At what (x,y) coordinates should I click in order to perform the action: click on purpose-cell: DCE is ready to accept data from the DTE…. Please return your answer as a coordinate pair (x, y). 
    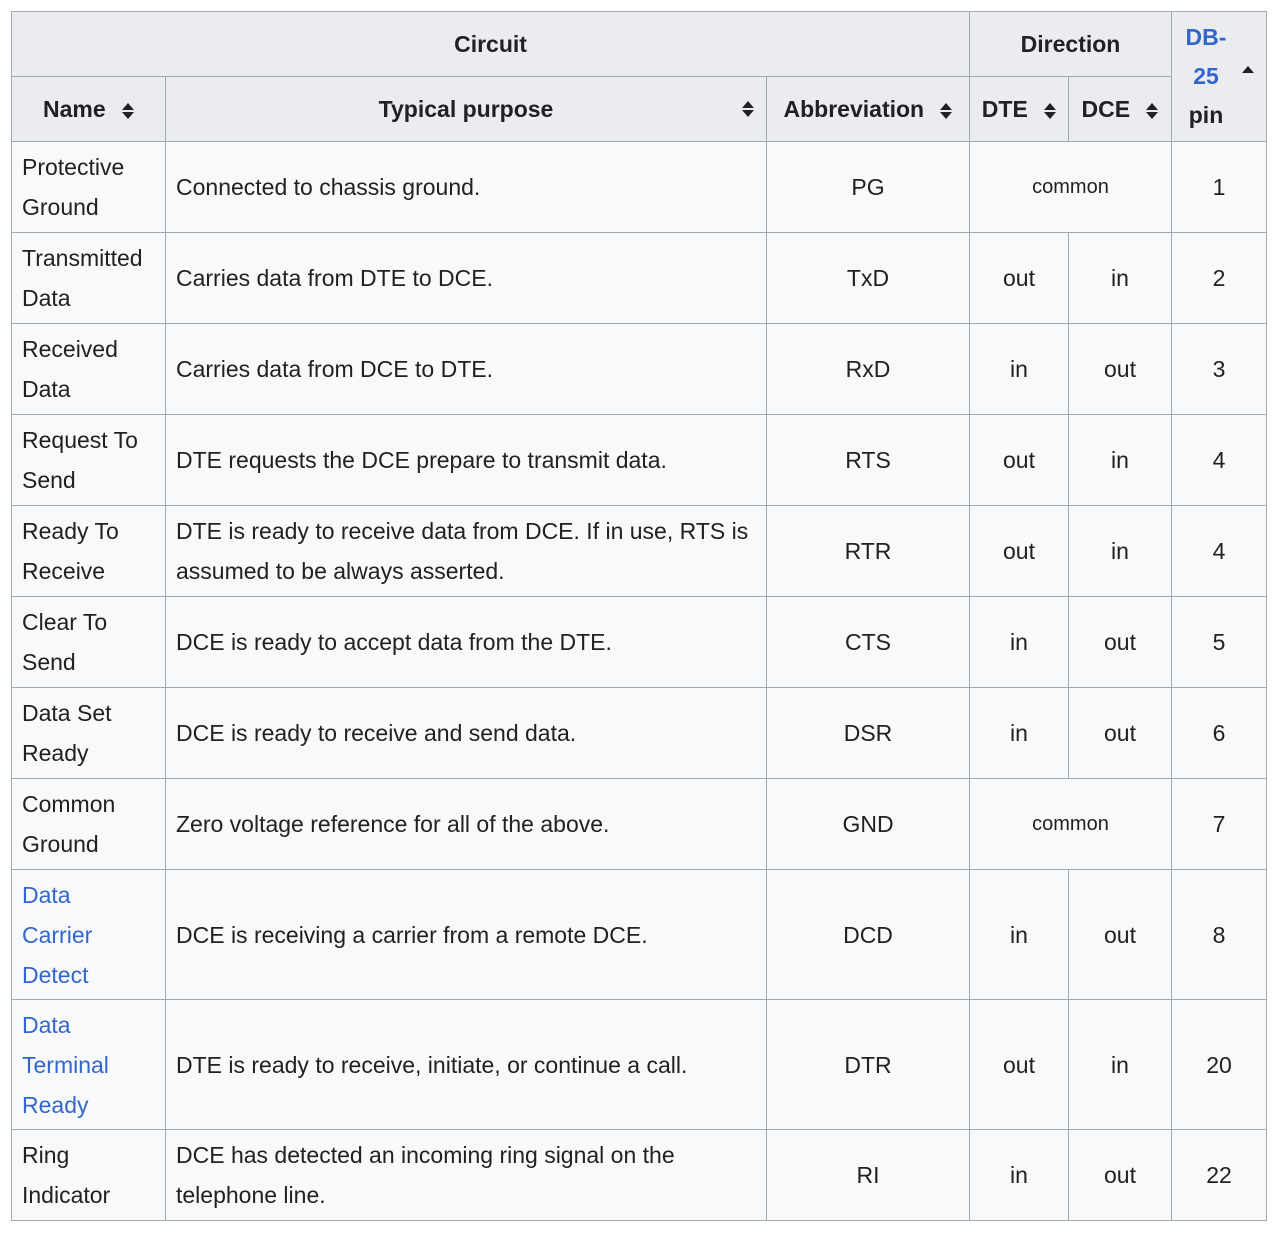
    Looking at the image, I should click on (466, 642).